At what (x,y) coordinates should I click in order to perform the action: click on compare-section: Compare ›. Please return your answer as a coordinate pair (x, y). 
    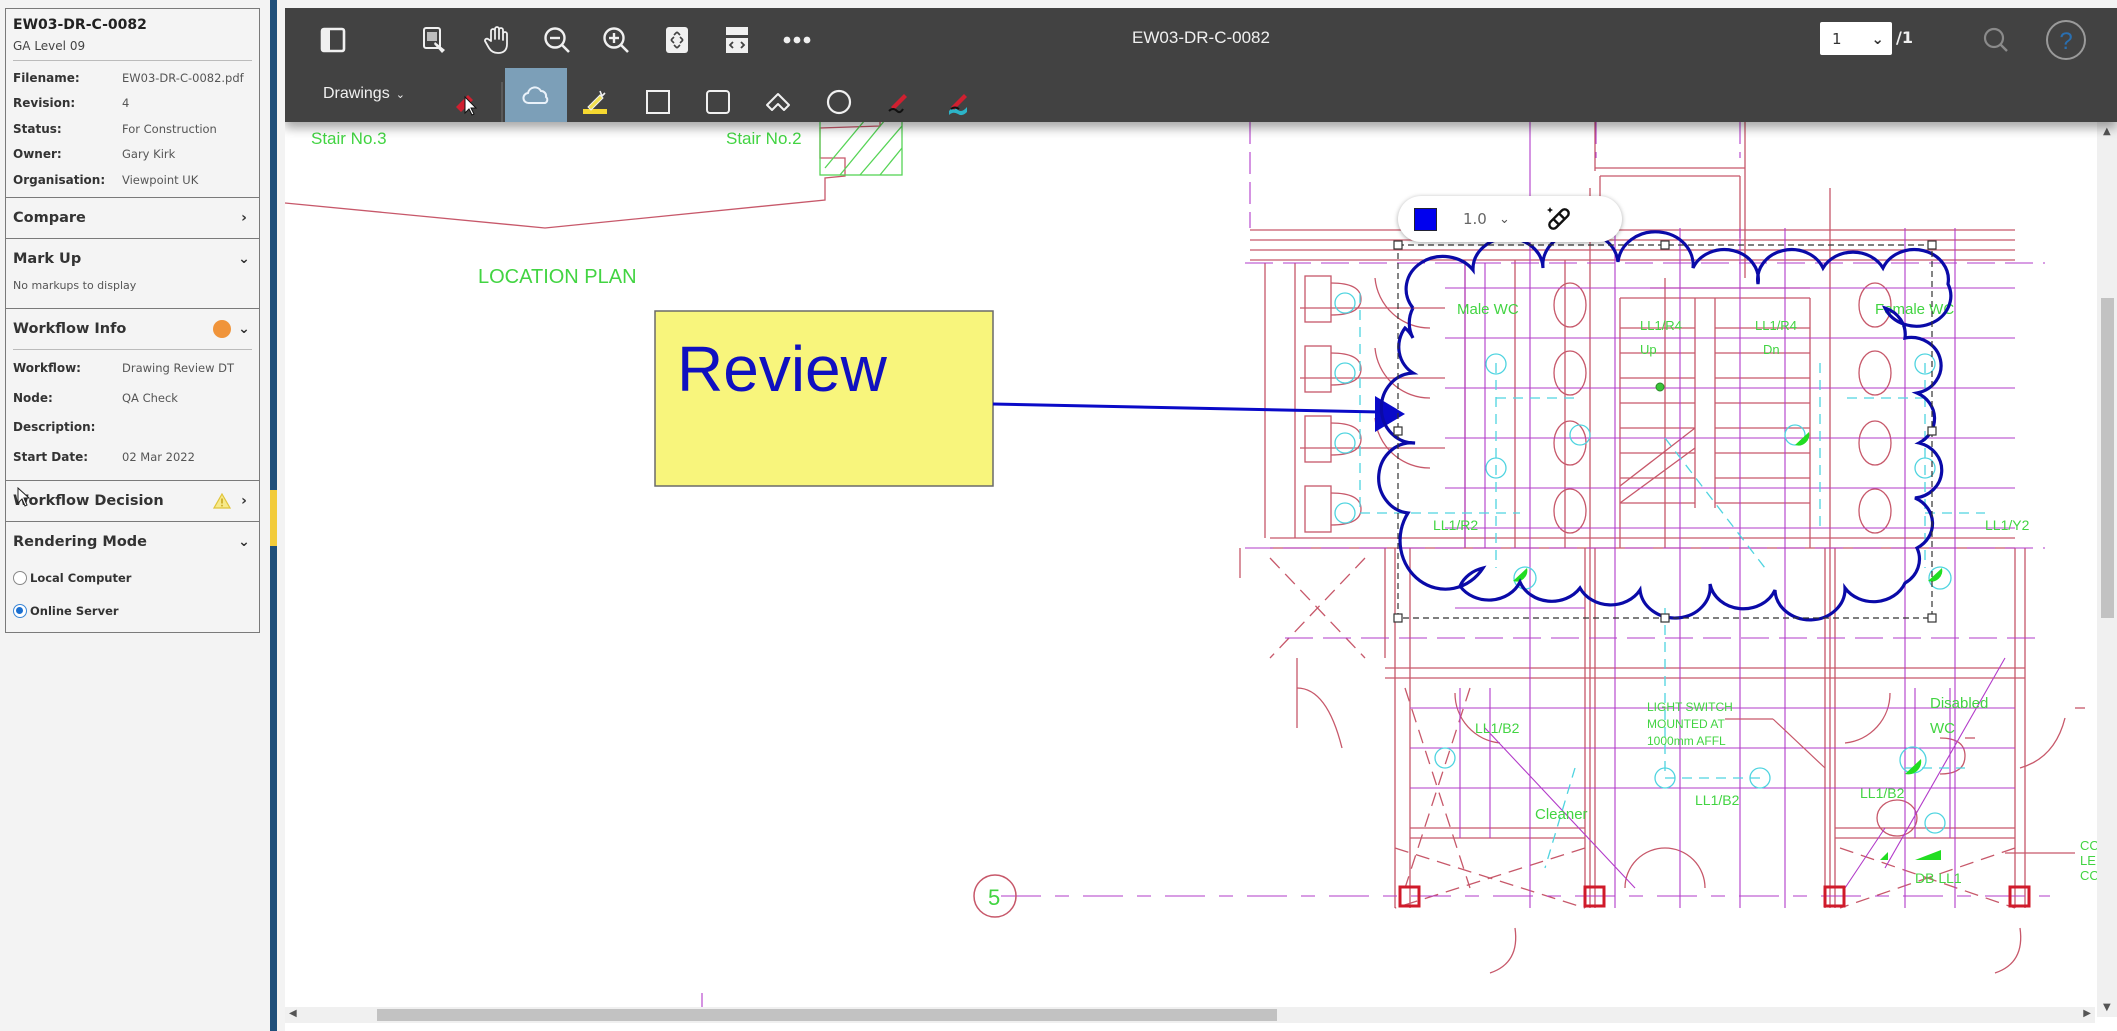
    Looking at the image, I should click on (132, 217).